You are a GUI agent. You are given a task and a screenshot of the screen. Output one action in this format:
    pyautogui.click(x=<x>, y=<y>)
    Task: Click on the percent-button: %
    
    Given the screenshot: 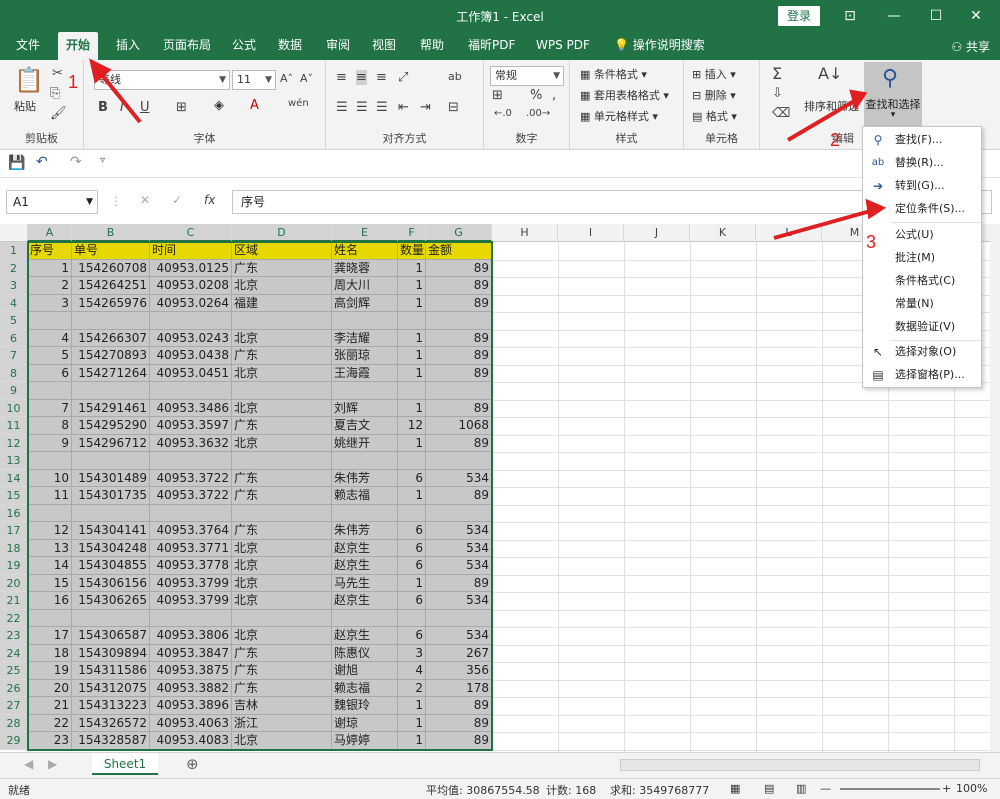 What is the action you would take?
    pyautogui.click(x=536, y=95)
    